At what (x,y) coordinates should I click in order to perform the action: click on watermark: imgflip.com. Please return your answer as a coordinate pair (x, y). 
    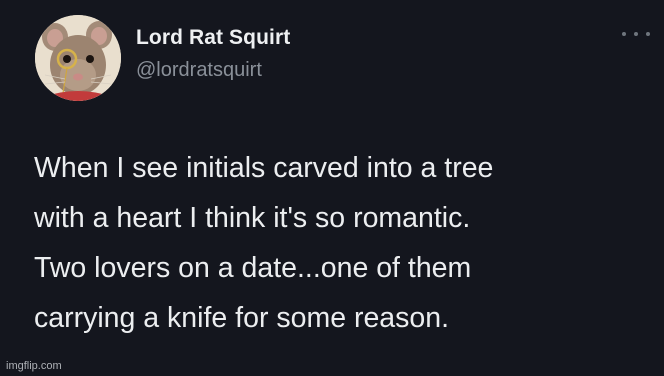
    Looking at the image, I should click on (34, 366).